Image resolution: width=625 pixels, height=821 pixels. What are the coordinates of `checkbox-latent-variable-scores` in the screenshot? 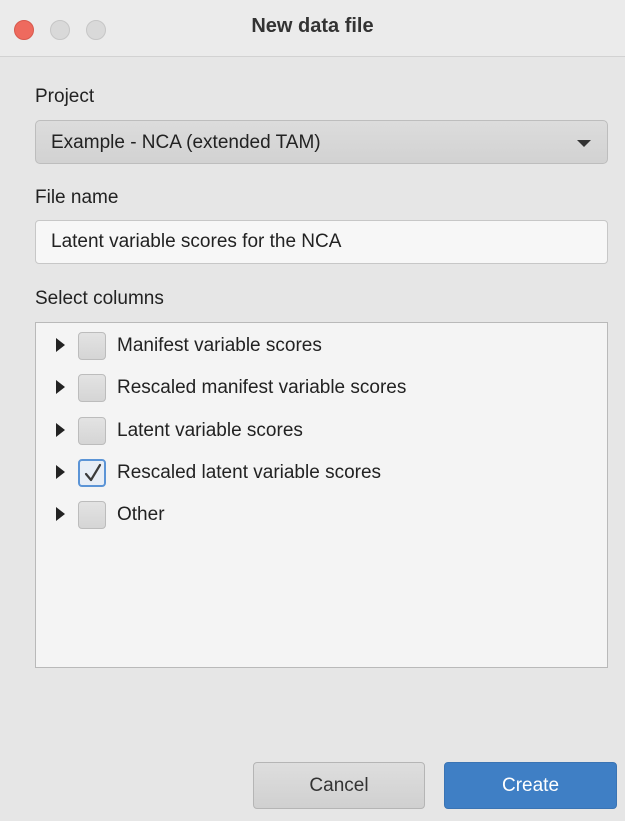 It's located at (92, 431).